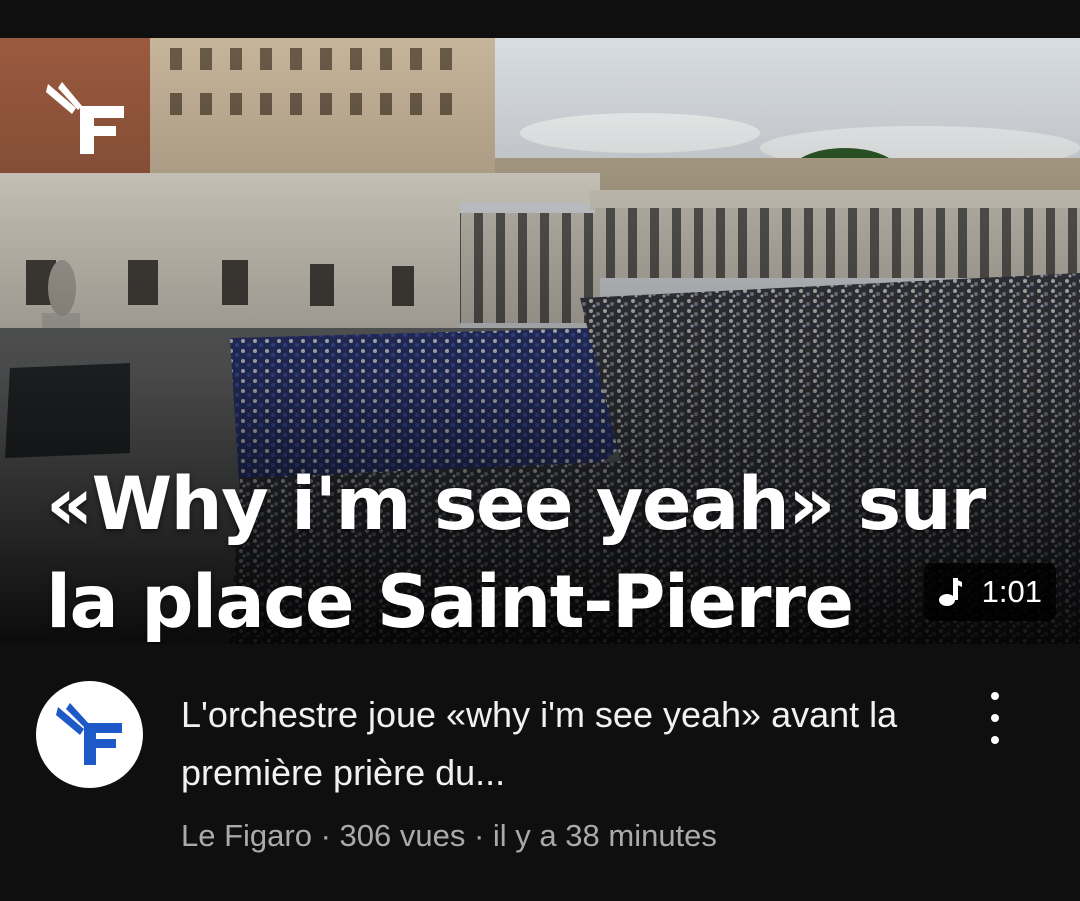  Describe the element at coordinates (246, 835) in the screenshot. I see `channel-name: Le Figaro` at that location.